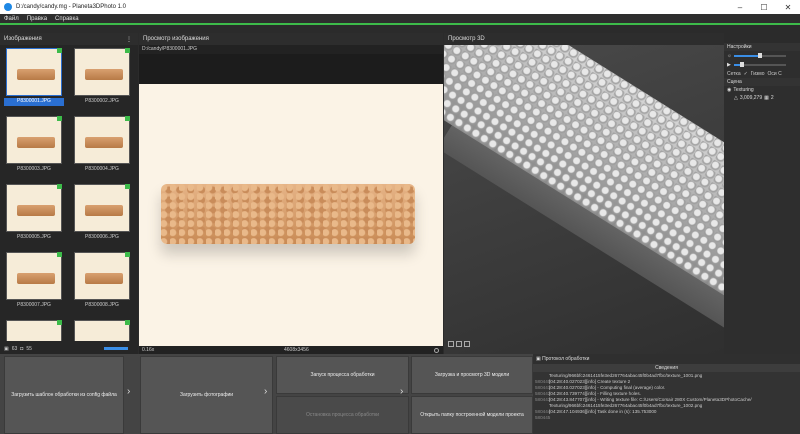  Describe the element at coordinates (102, 169) in the screenshot. I see `thumbnail-label: P8300004.JPG` at that location.